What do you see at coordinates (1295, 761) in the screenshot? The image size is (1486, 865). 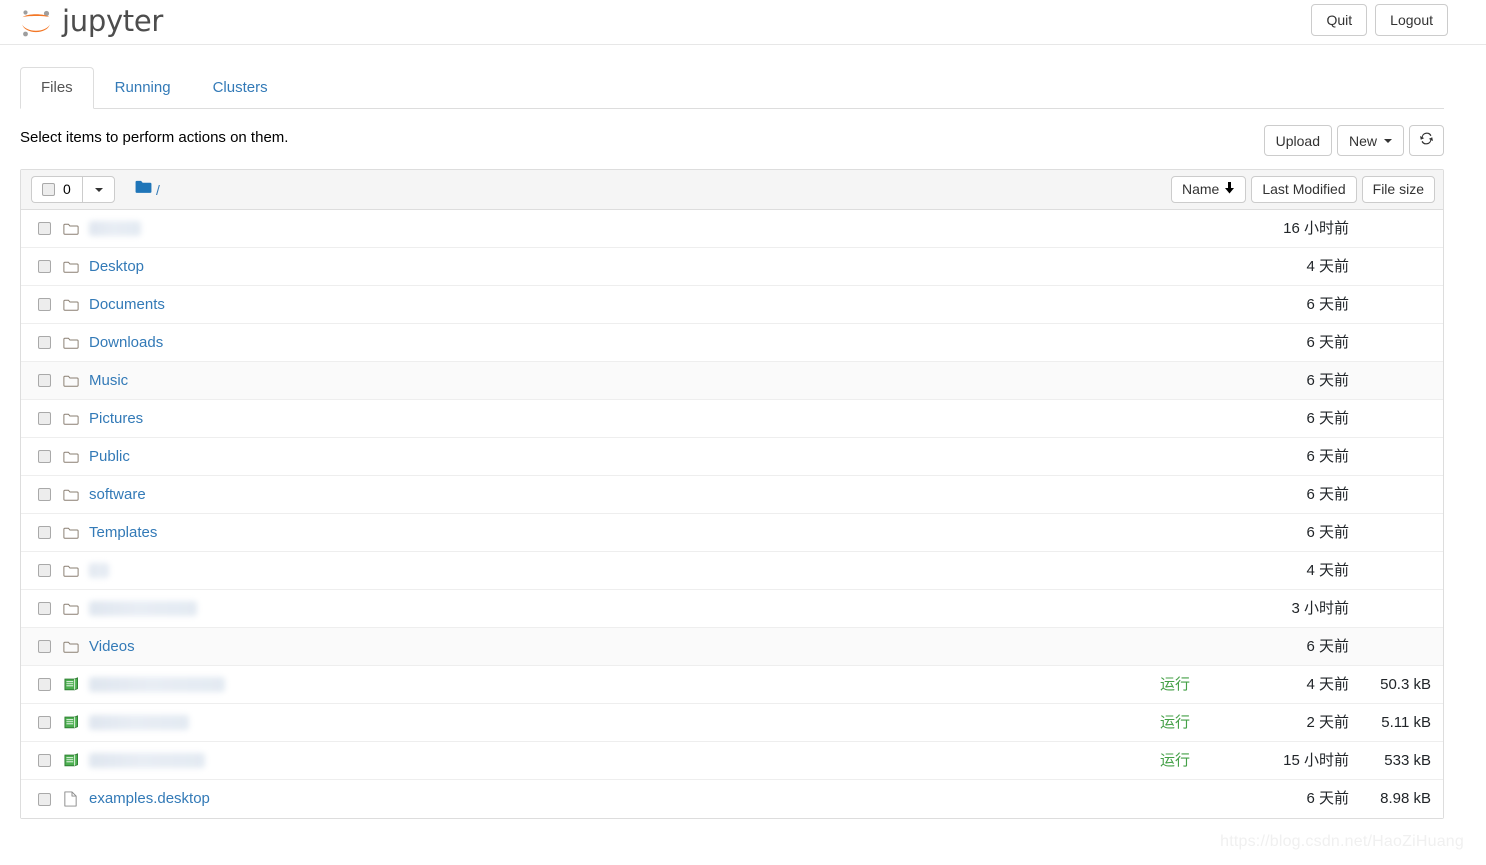 I see `file-row-meta: 运行 15 小时前 533 kB` at bounding box center [1295, 761].